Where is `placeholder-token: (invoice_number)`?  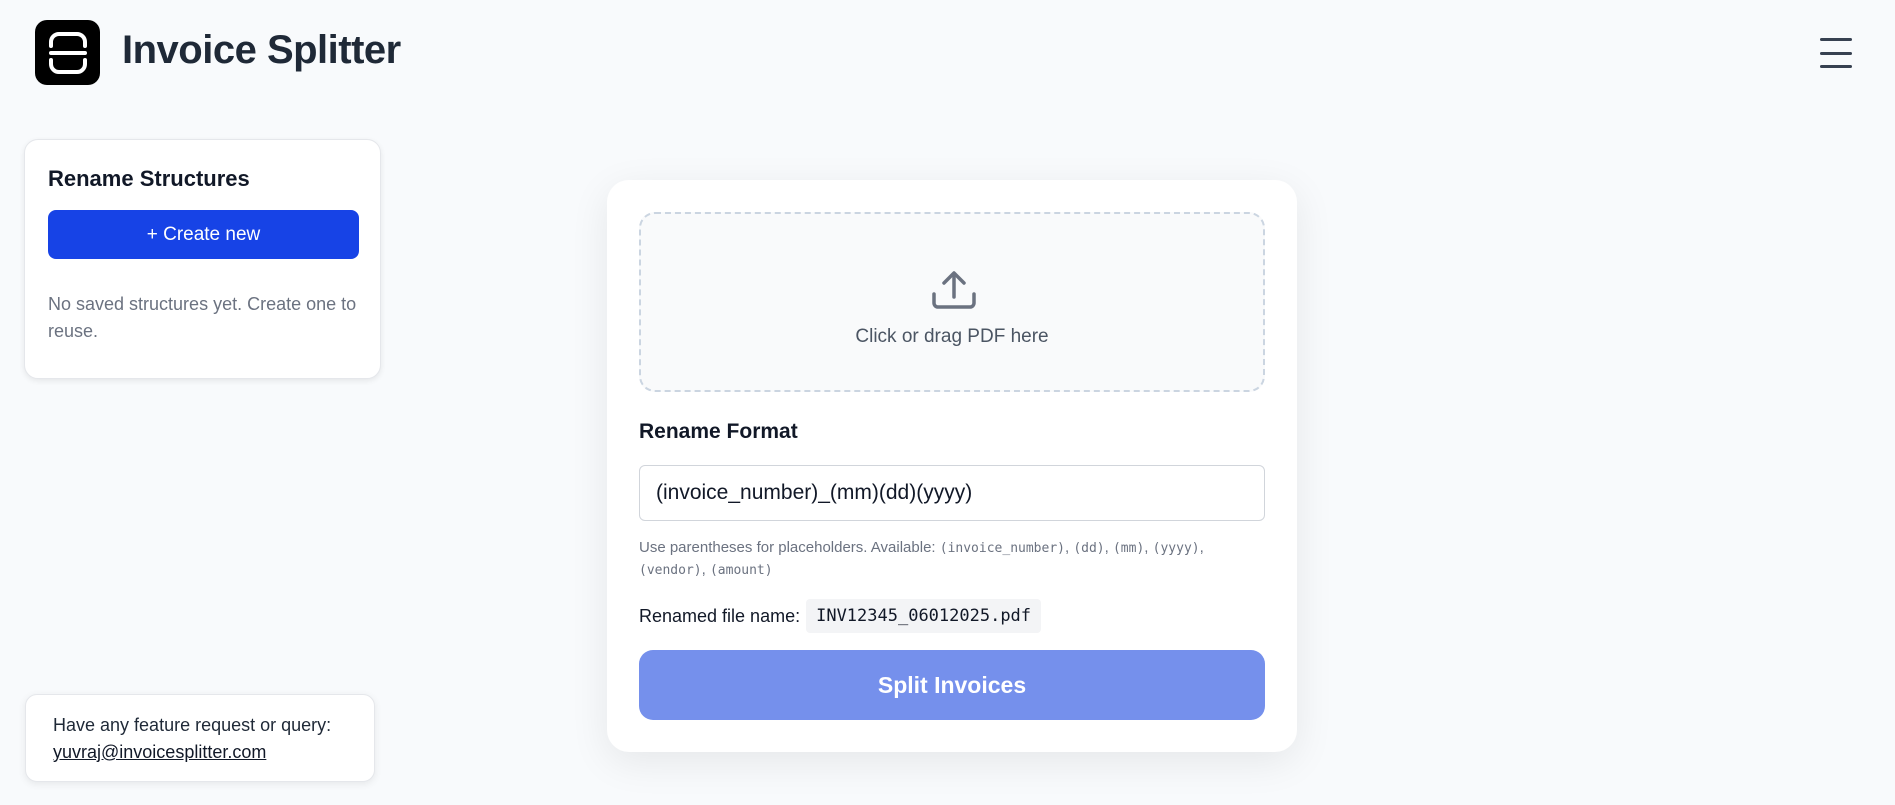 placeholder-token: (invoice_number) is located at coordinates (1002, 548).